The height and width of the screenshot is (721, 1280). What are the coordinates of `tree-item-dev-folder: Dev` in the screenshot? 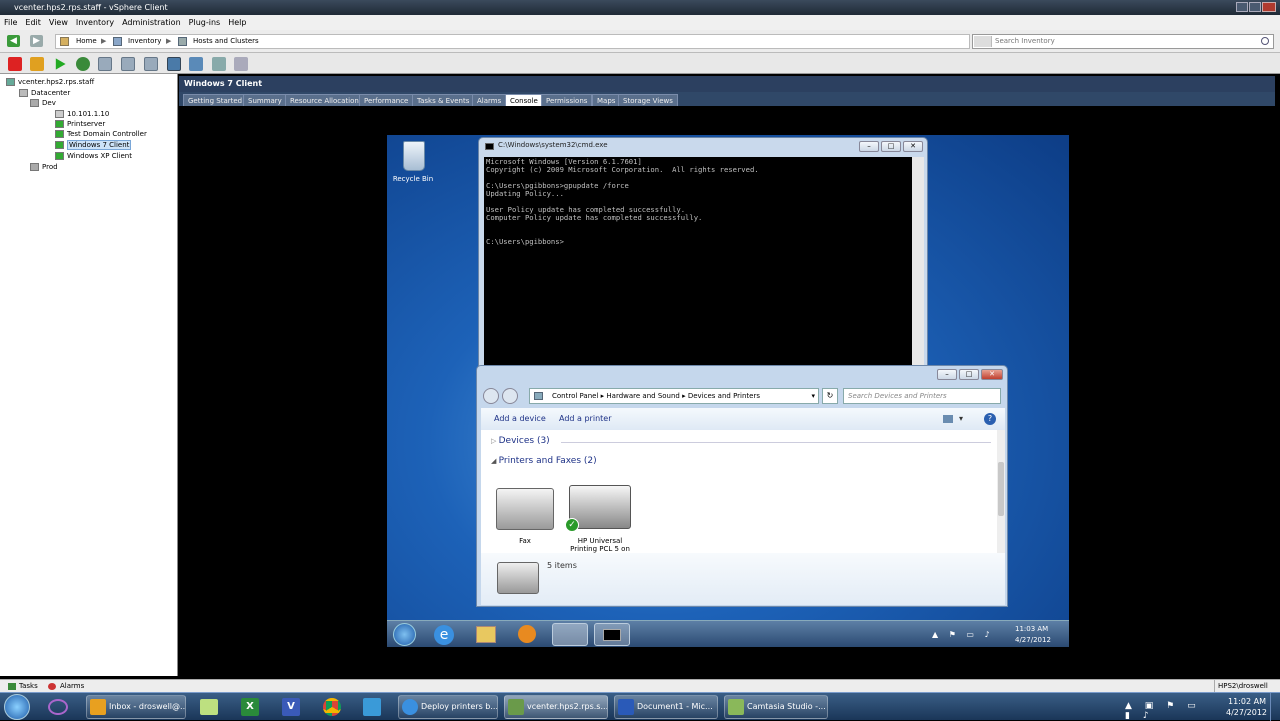 It's located at (43, 103).